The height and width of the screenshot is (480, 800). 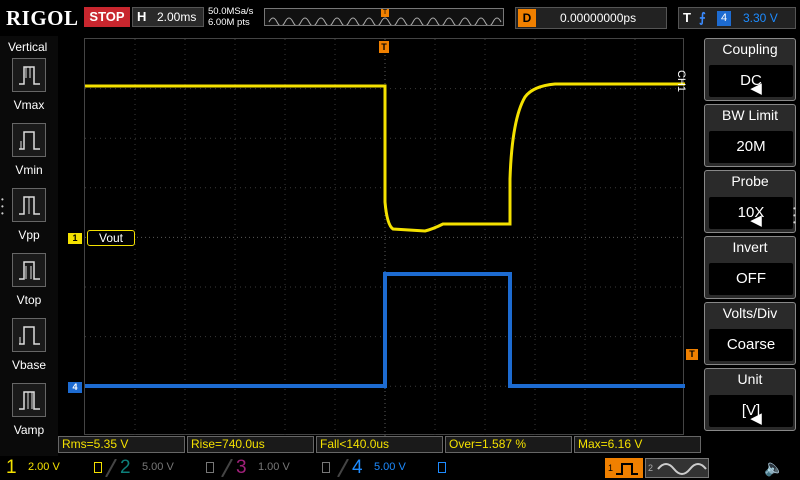 What do you see at coordinates (29, 235) in the screenshot?
I see `vpp-label: Vpp` at bounding box center [29, 235].